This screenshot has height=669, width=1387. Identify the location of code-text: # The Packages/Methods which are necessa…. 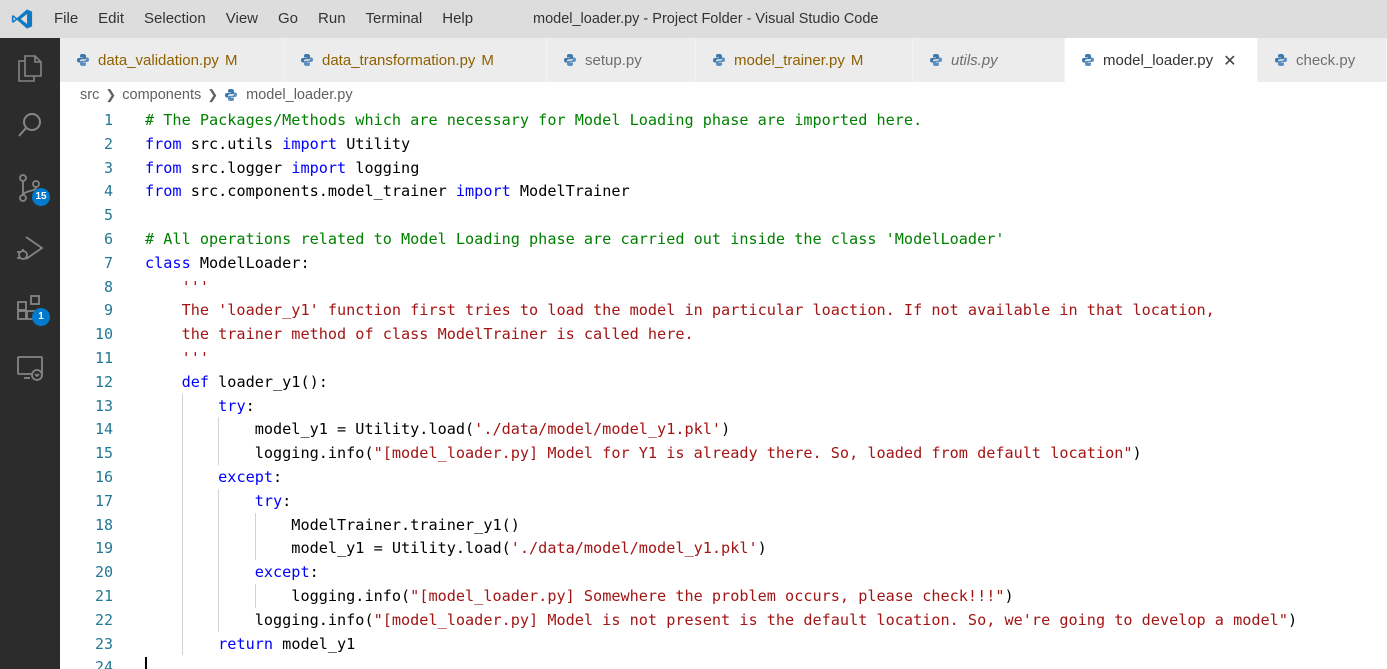
(533, 120).